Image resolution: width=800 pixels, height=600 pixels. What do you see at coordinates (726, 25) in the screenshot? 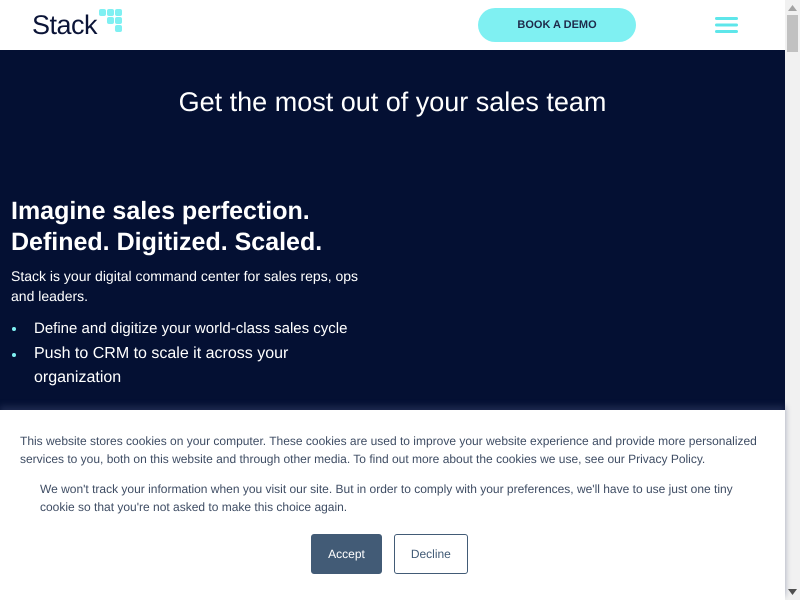
I see `menu-icon` at bounding box center [726, 25].